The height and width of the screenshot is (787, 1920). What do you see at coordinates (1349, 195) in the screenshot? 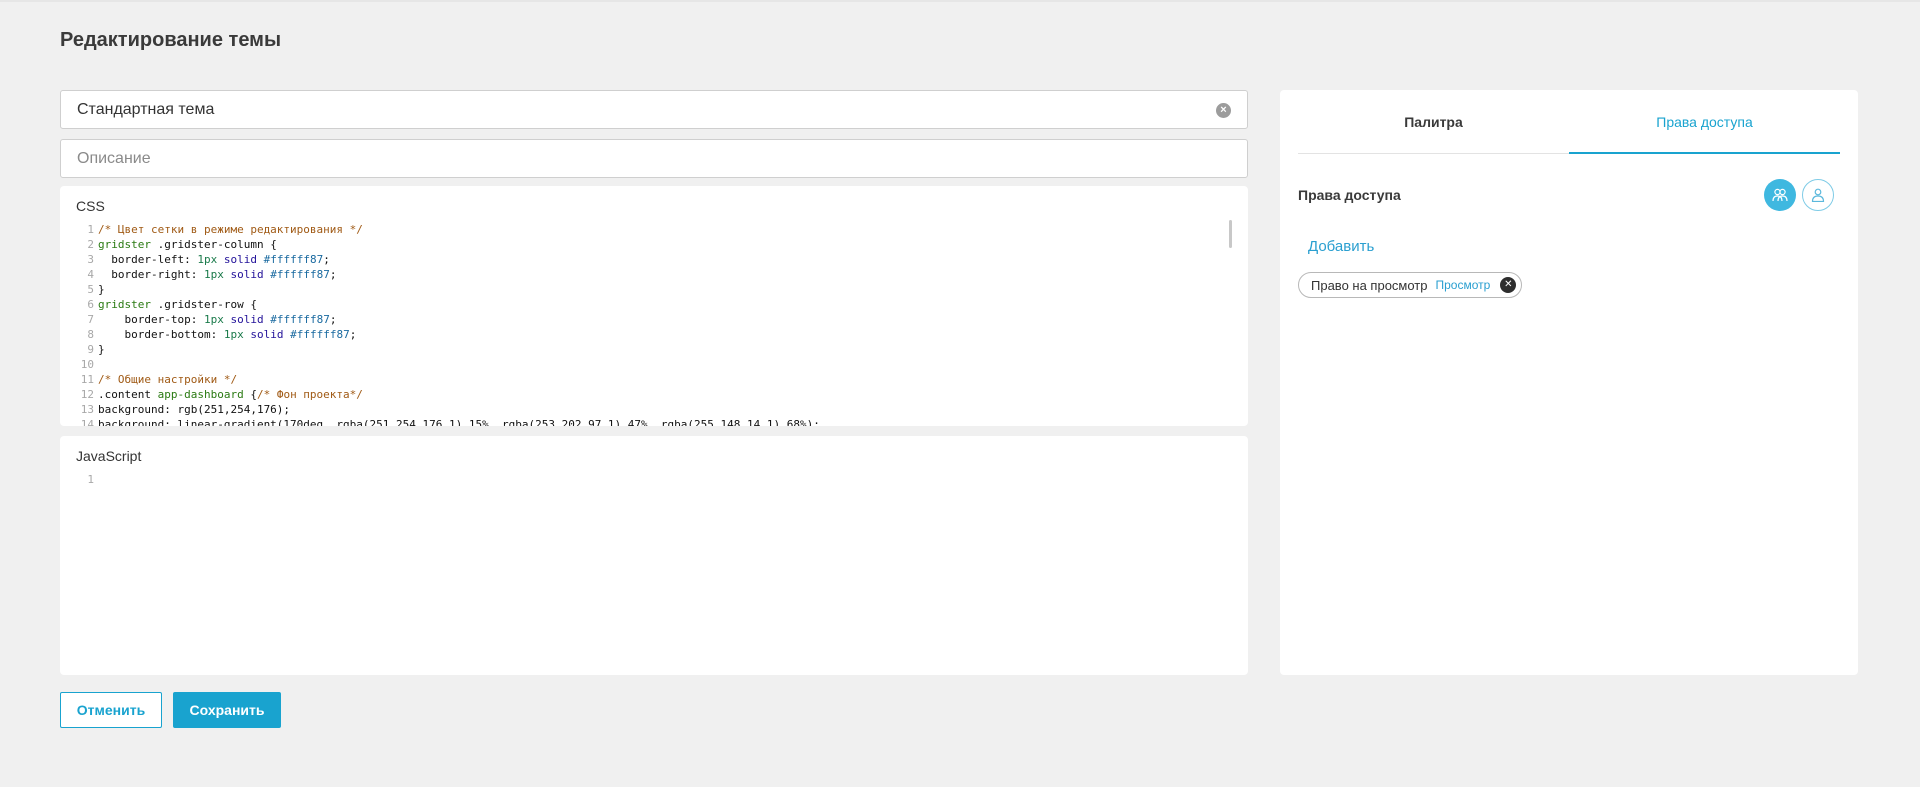
I see `access-rights-title: Права доступа` at bounding box center [1349, 195].